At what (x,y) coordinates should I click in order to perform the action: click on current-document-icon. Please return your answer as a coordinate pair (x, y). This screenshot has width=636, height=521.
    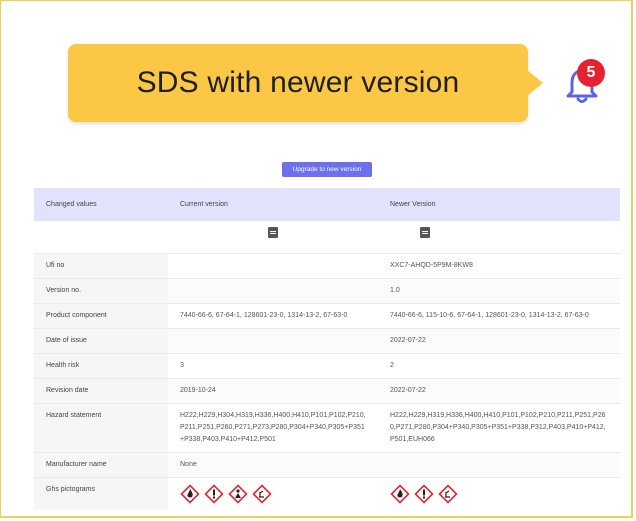
    Looking at the image, I should click on (273, 232).